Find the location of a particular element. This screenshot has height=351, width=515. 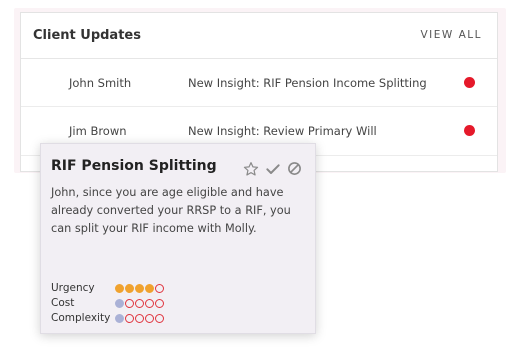

star-outline-icon is located at coordinates (250, 168).